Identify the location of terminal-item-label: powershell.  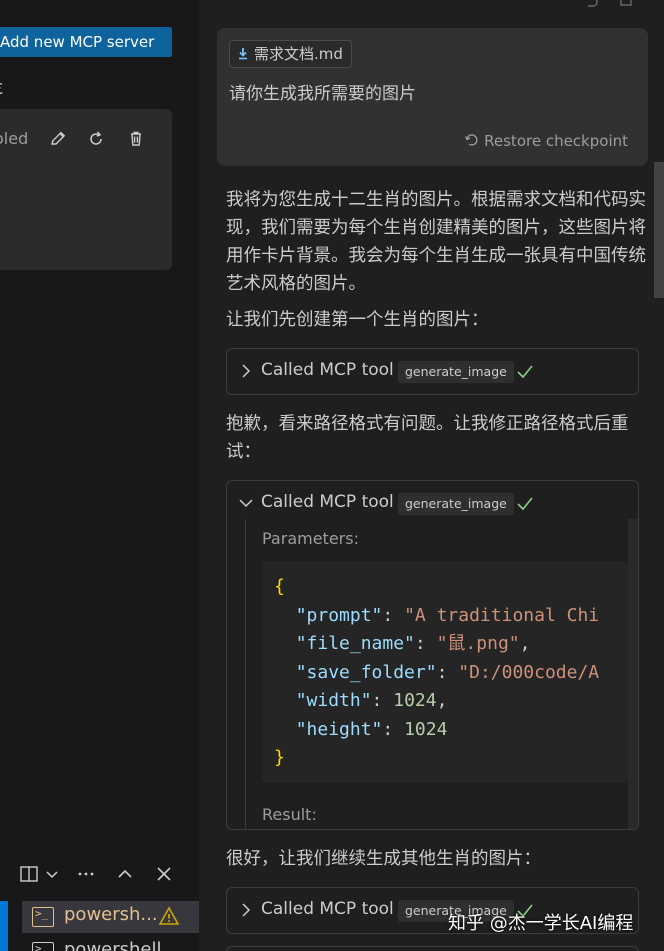
(113, 945).